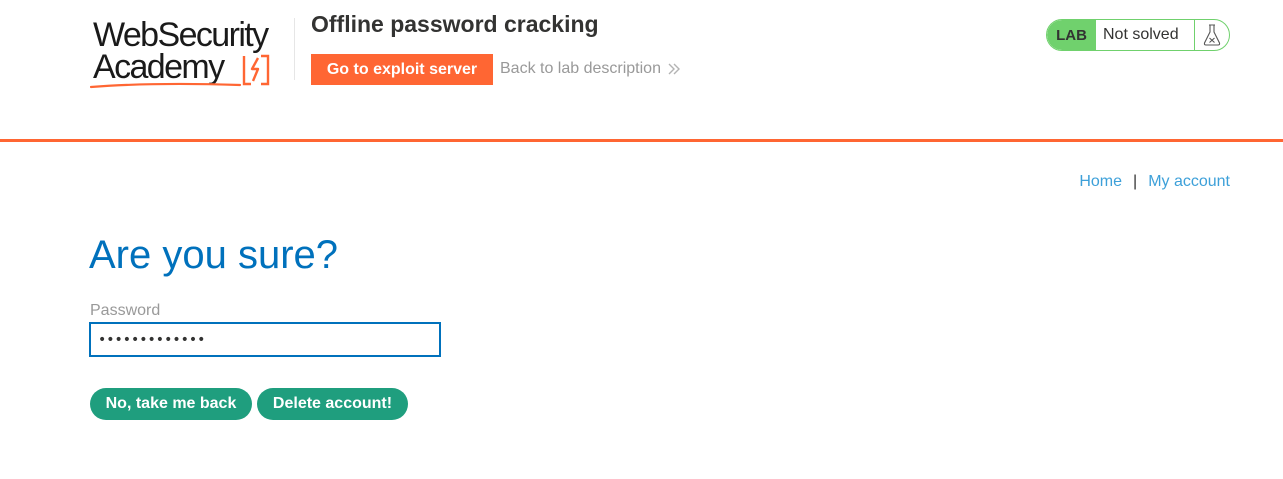 The width and height of the screenshot is (1283, 479). What do you see at coordinates (125, 310) in the screenshot?
I see `password-label: Password` at bounding box center [125, 310].